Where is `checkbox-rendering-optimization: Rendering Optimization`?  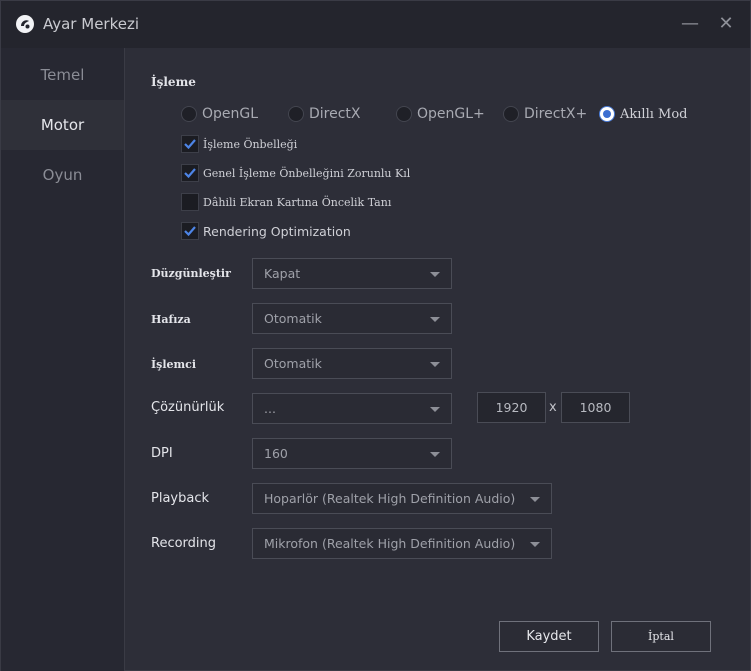 checkbox-rendering-optimization: Rendering Optimization is located at coordinates (266, 231).